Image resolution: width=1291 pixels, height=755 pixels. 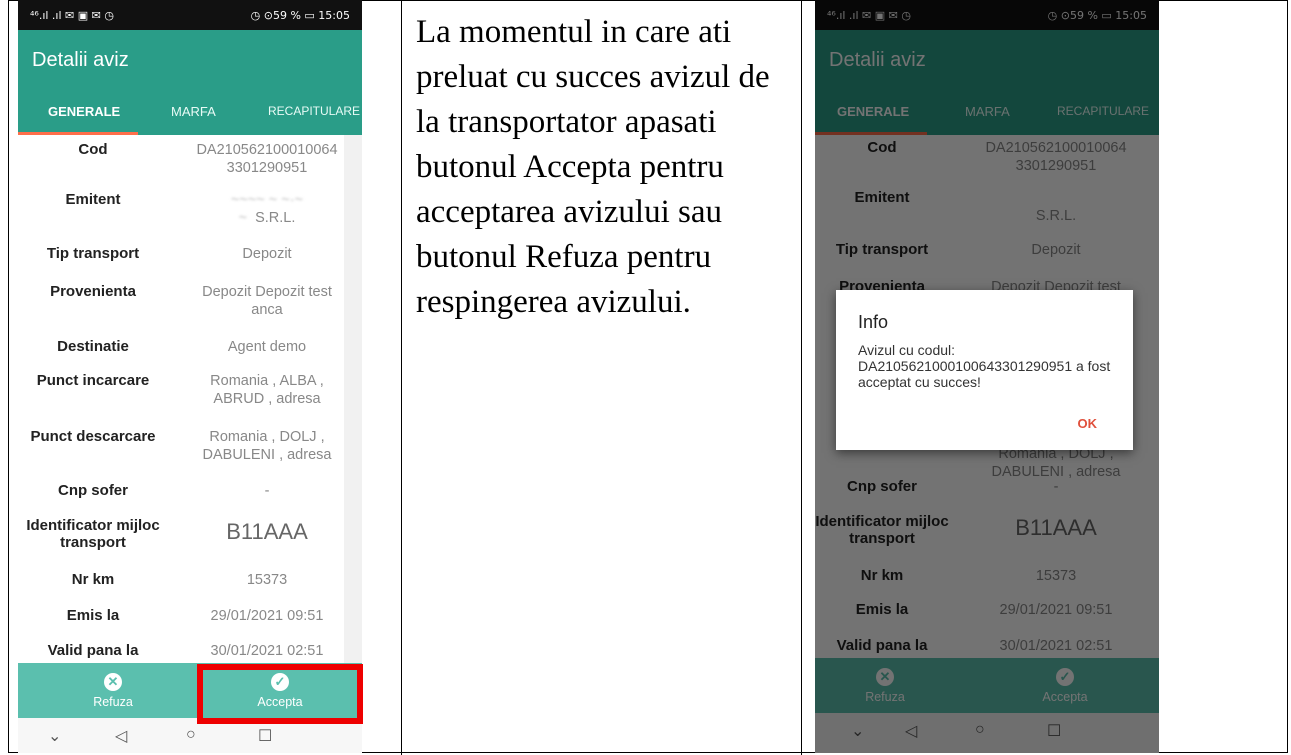 I want to click on accept-button: ✓ Accepta, so click(x=1065, y=685).